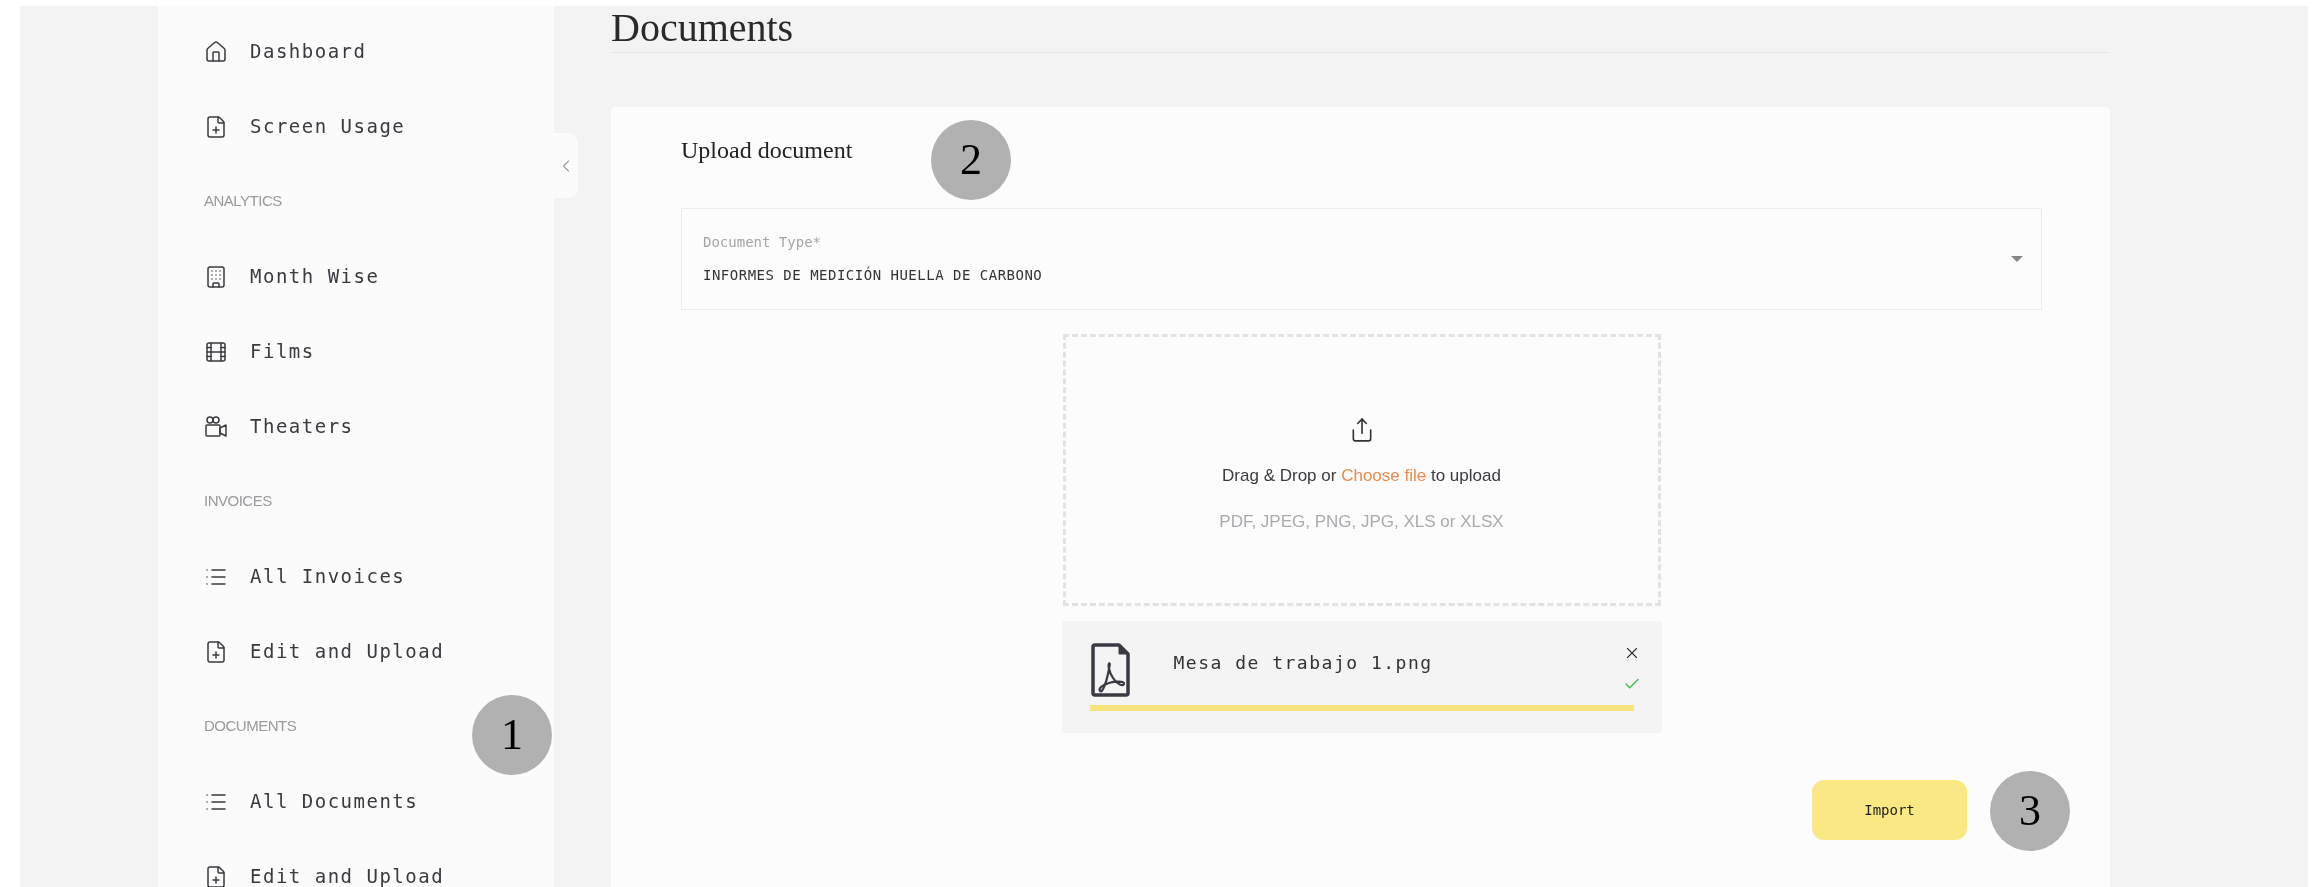 The height and width of the screenshot is (887, 2323). Describe the element at coordinates (767, 150) in the screenshot. I see `card-title: Upload document` at that location.